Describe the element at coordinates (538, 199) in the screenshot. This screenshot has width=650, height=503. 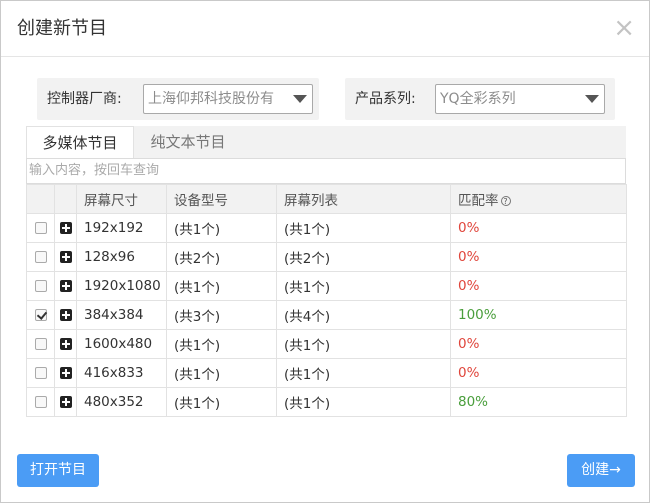
I see `column-header-rate: 匹配率?` at that location.